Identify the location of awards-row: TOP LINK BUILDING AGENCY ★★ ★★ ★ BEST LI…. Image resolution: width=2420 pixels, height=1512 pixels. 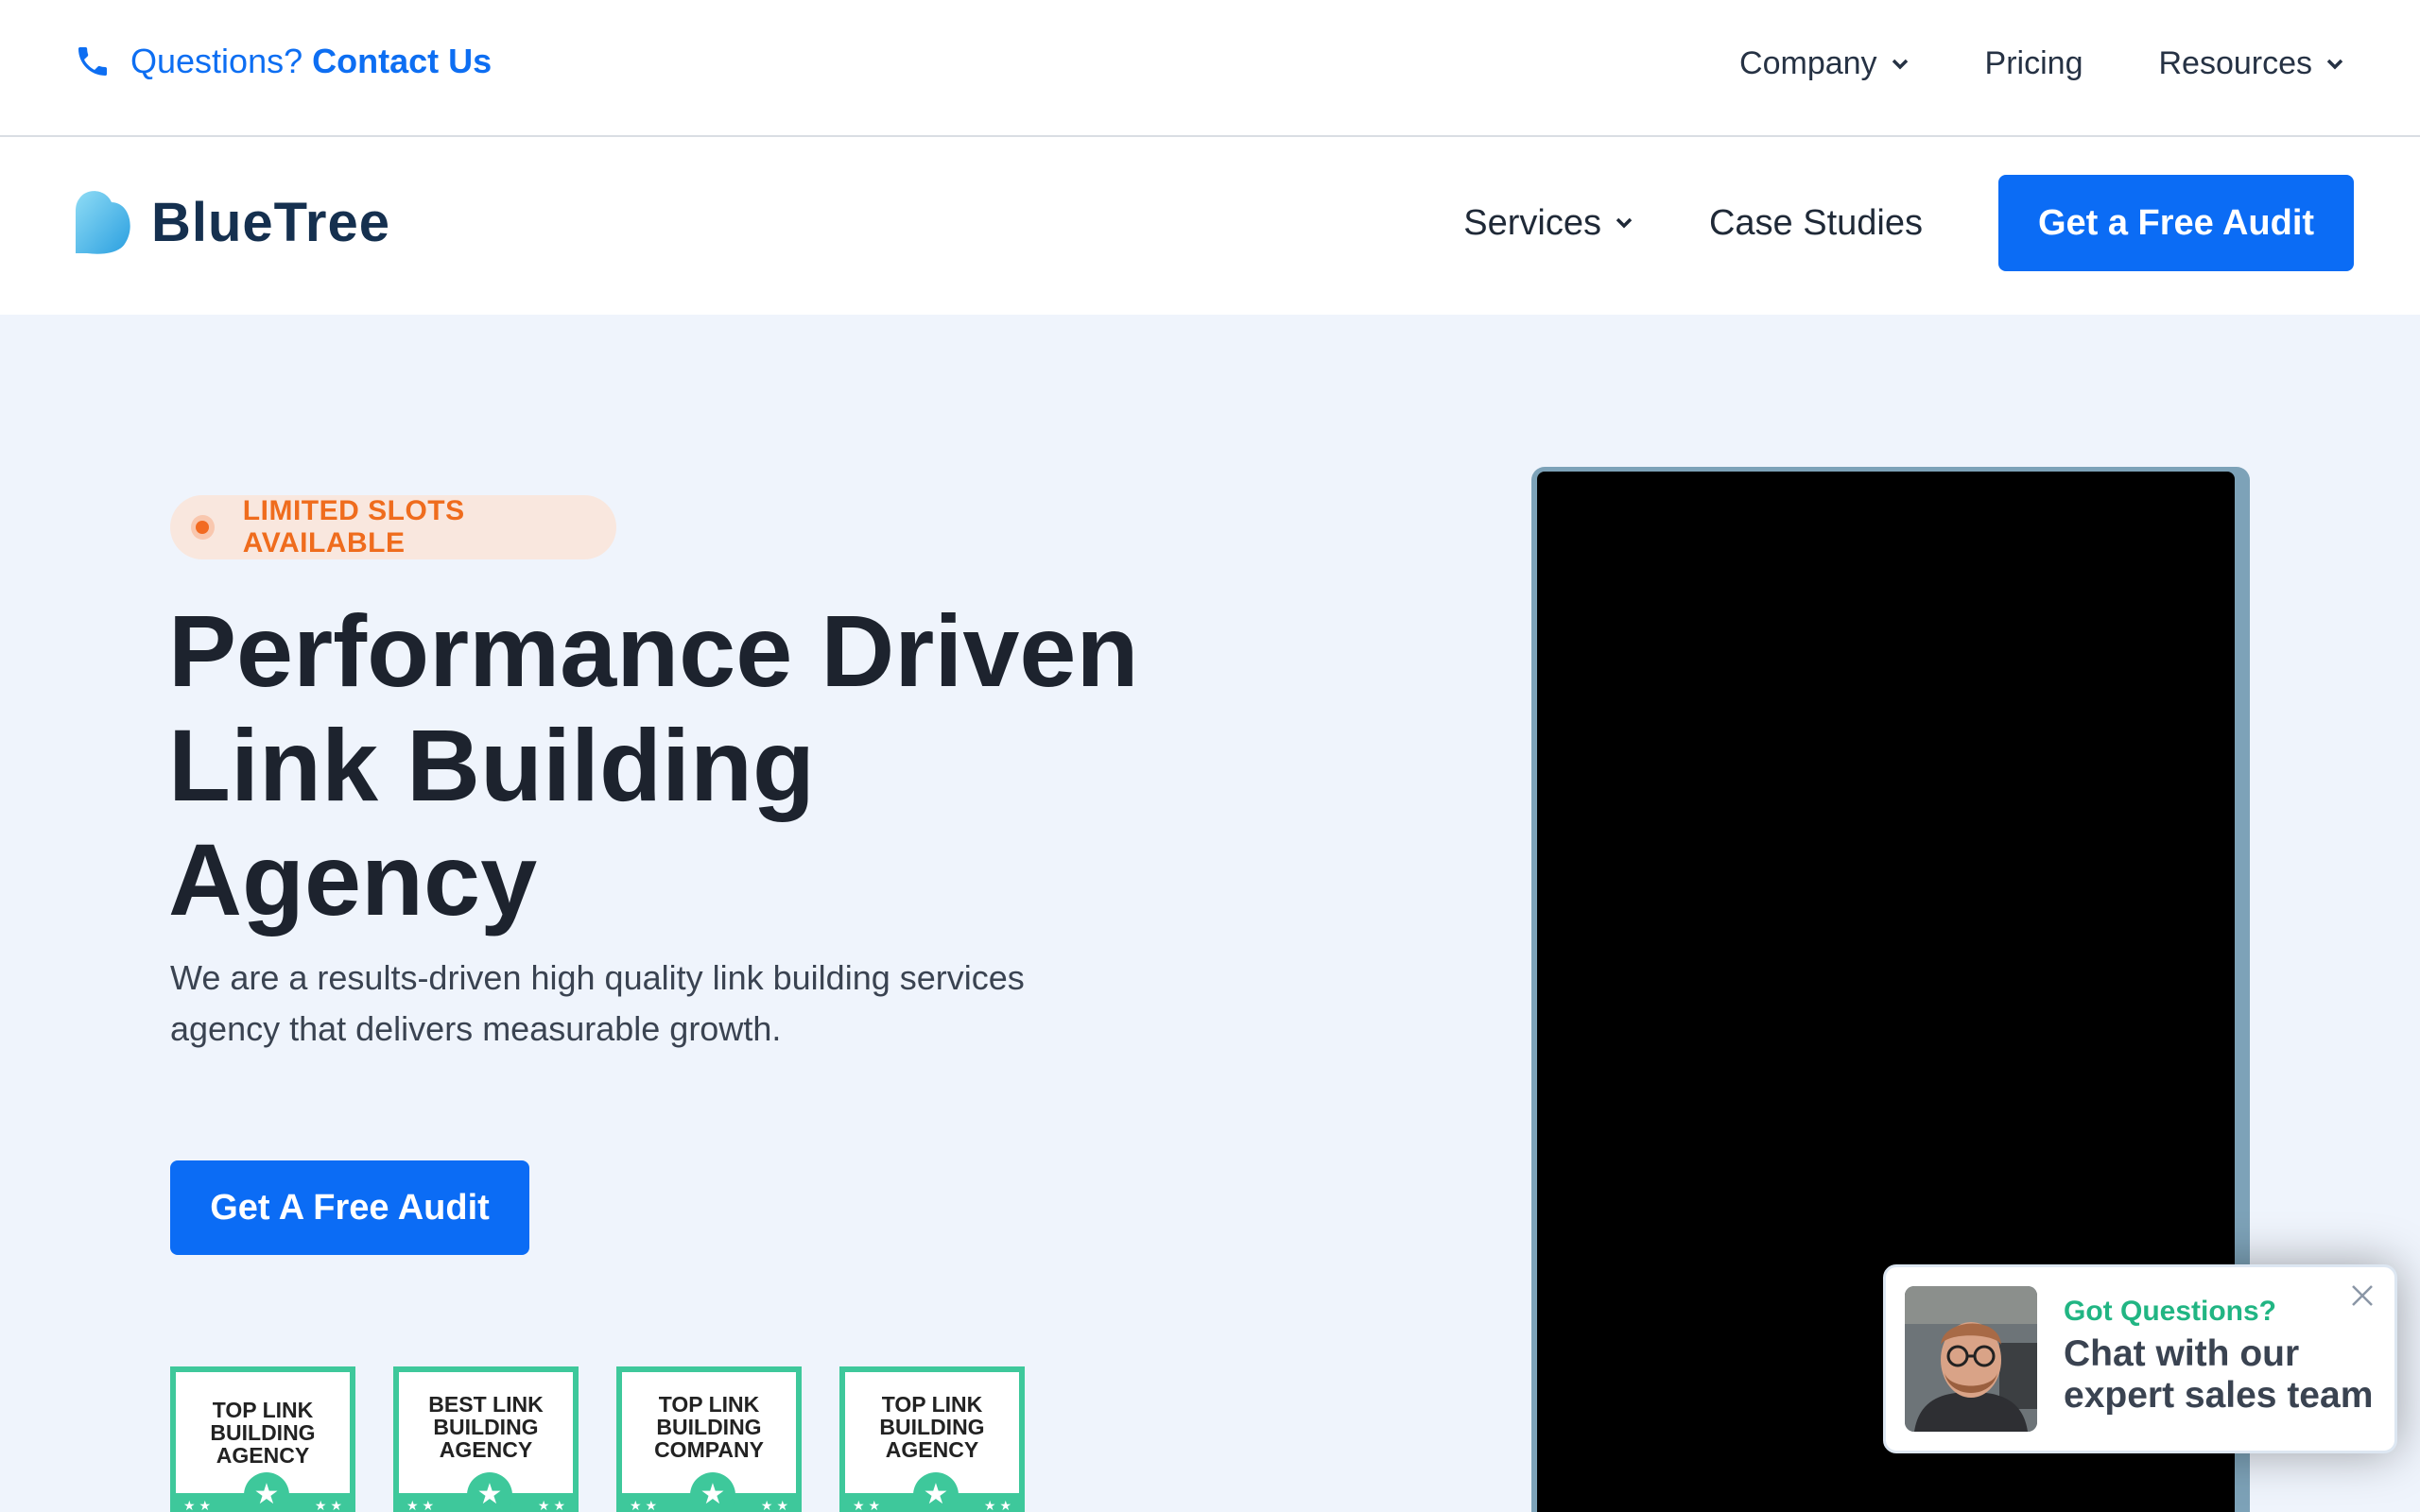
(616, 1439).